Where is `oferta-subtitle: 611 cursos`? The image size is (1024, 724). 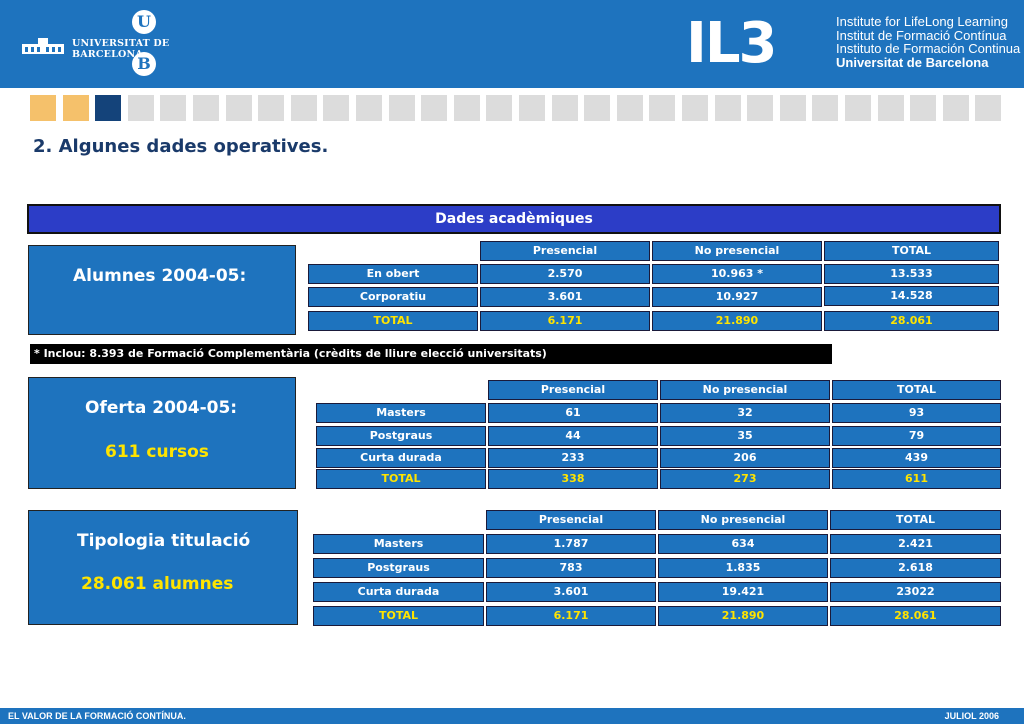
oferta-subtitle: 611 cursos is located at coordinates (157, 452).